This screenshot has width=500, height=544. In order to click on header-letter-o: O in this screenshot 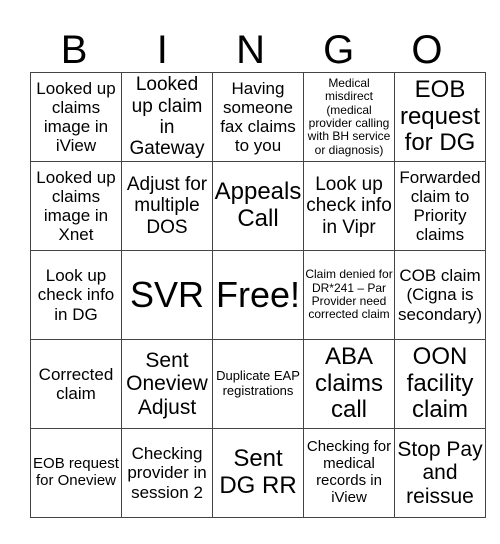, I will do `click(427, 50)`.